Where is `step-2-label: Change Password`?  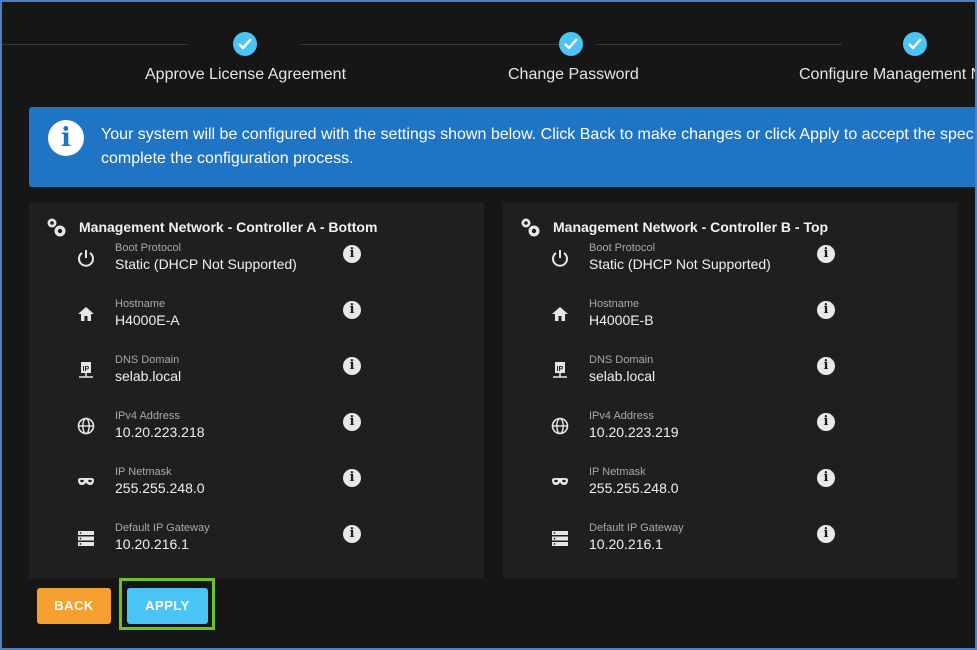
step-2-label: Change Password is located at coordinates (573, 74).